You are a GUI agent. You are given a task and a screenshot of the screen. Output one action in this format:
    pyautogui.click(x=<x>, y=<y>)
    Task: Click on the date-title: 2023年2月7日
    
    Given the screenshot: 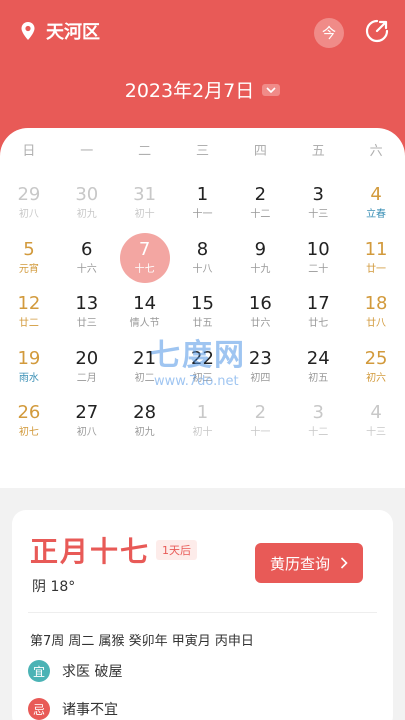 What is the action you would take?
    pyautogui.click(x=189, y=91)
    